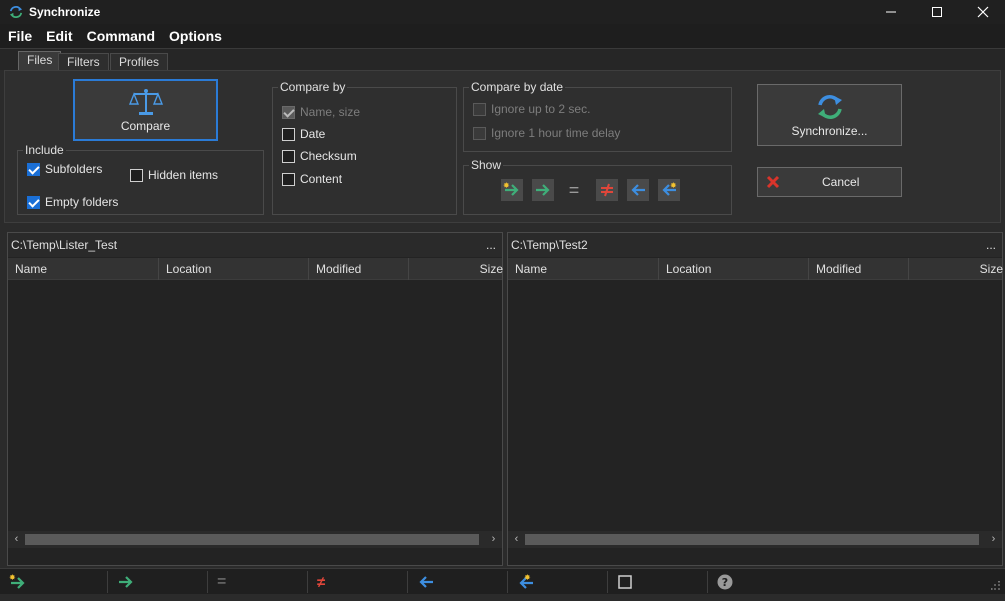  I want to click on show-equal-button: =, so click(574, 190).